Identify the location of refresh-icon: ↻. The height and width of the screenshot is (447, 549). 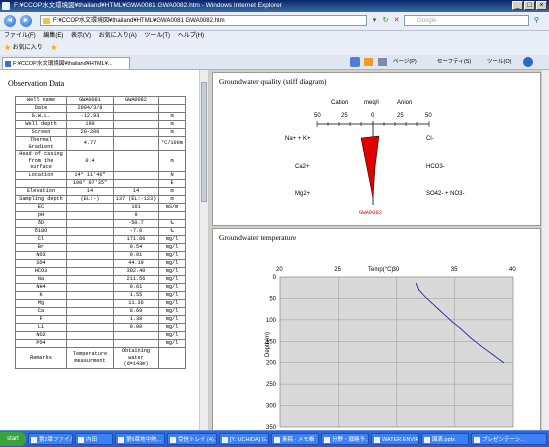
(385, 20).